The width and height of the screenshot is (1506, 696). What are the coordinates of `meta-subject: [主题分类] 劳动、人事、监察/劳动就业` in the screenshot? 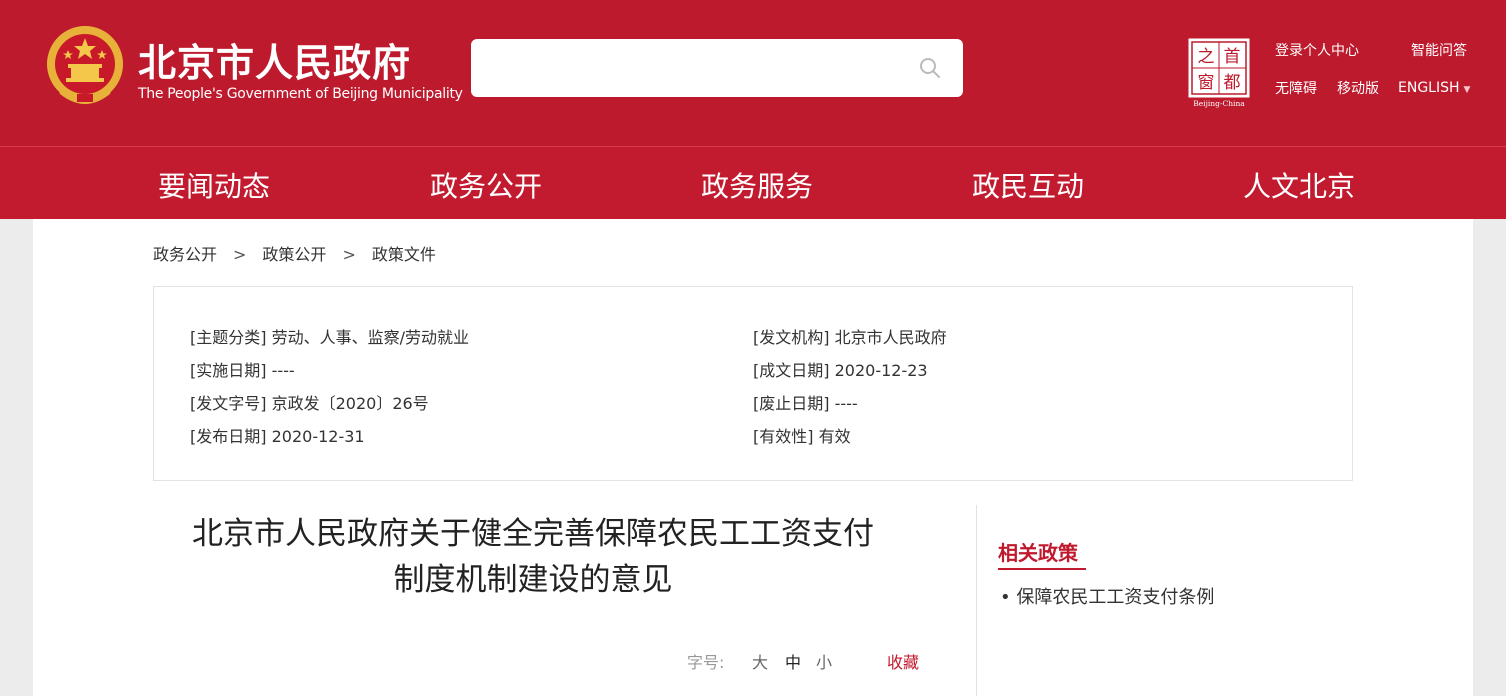 It's located at (329, 336).